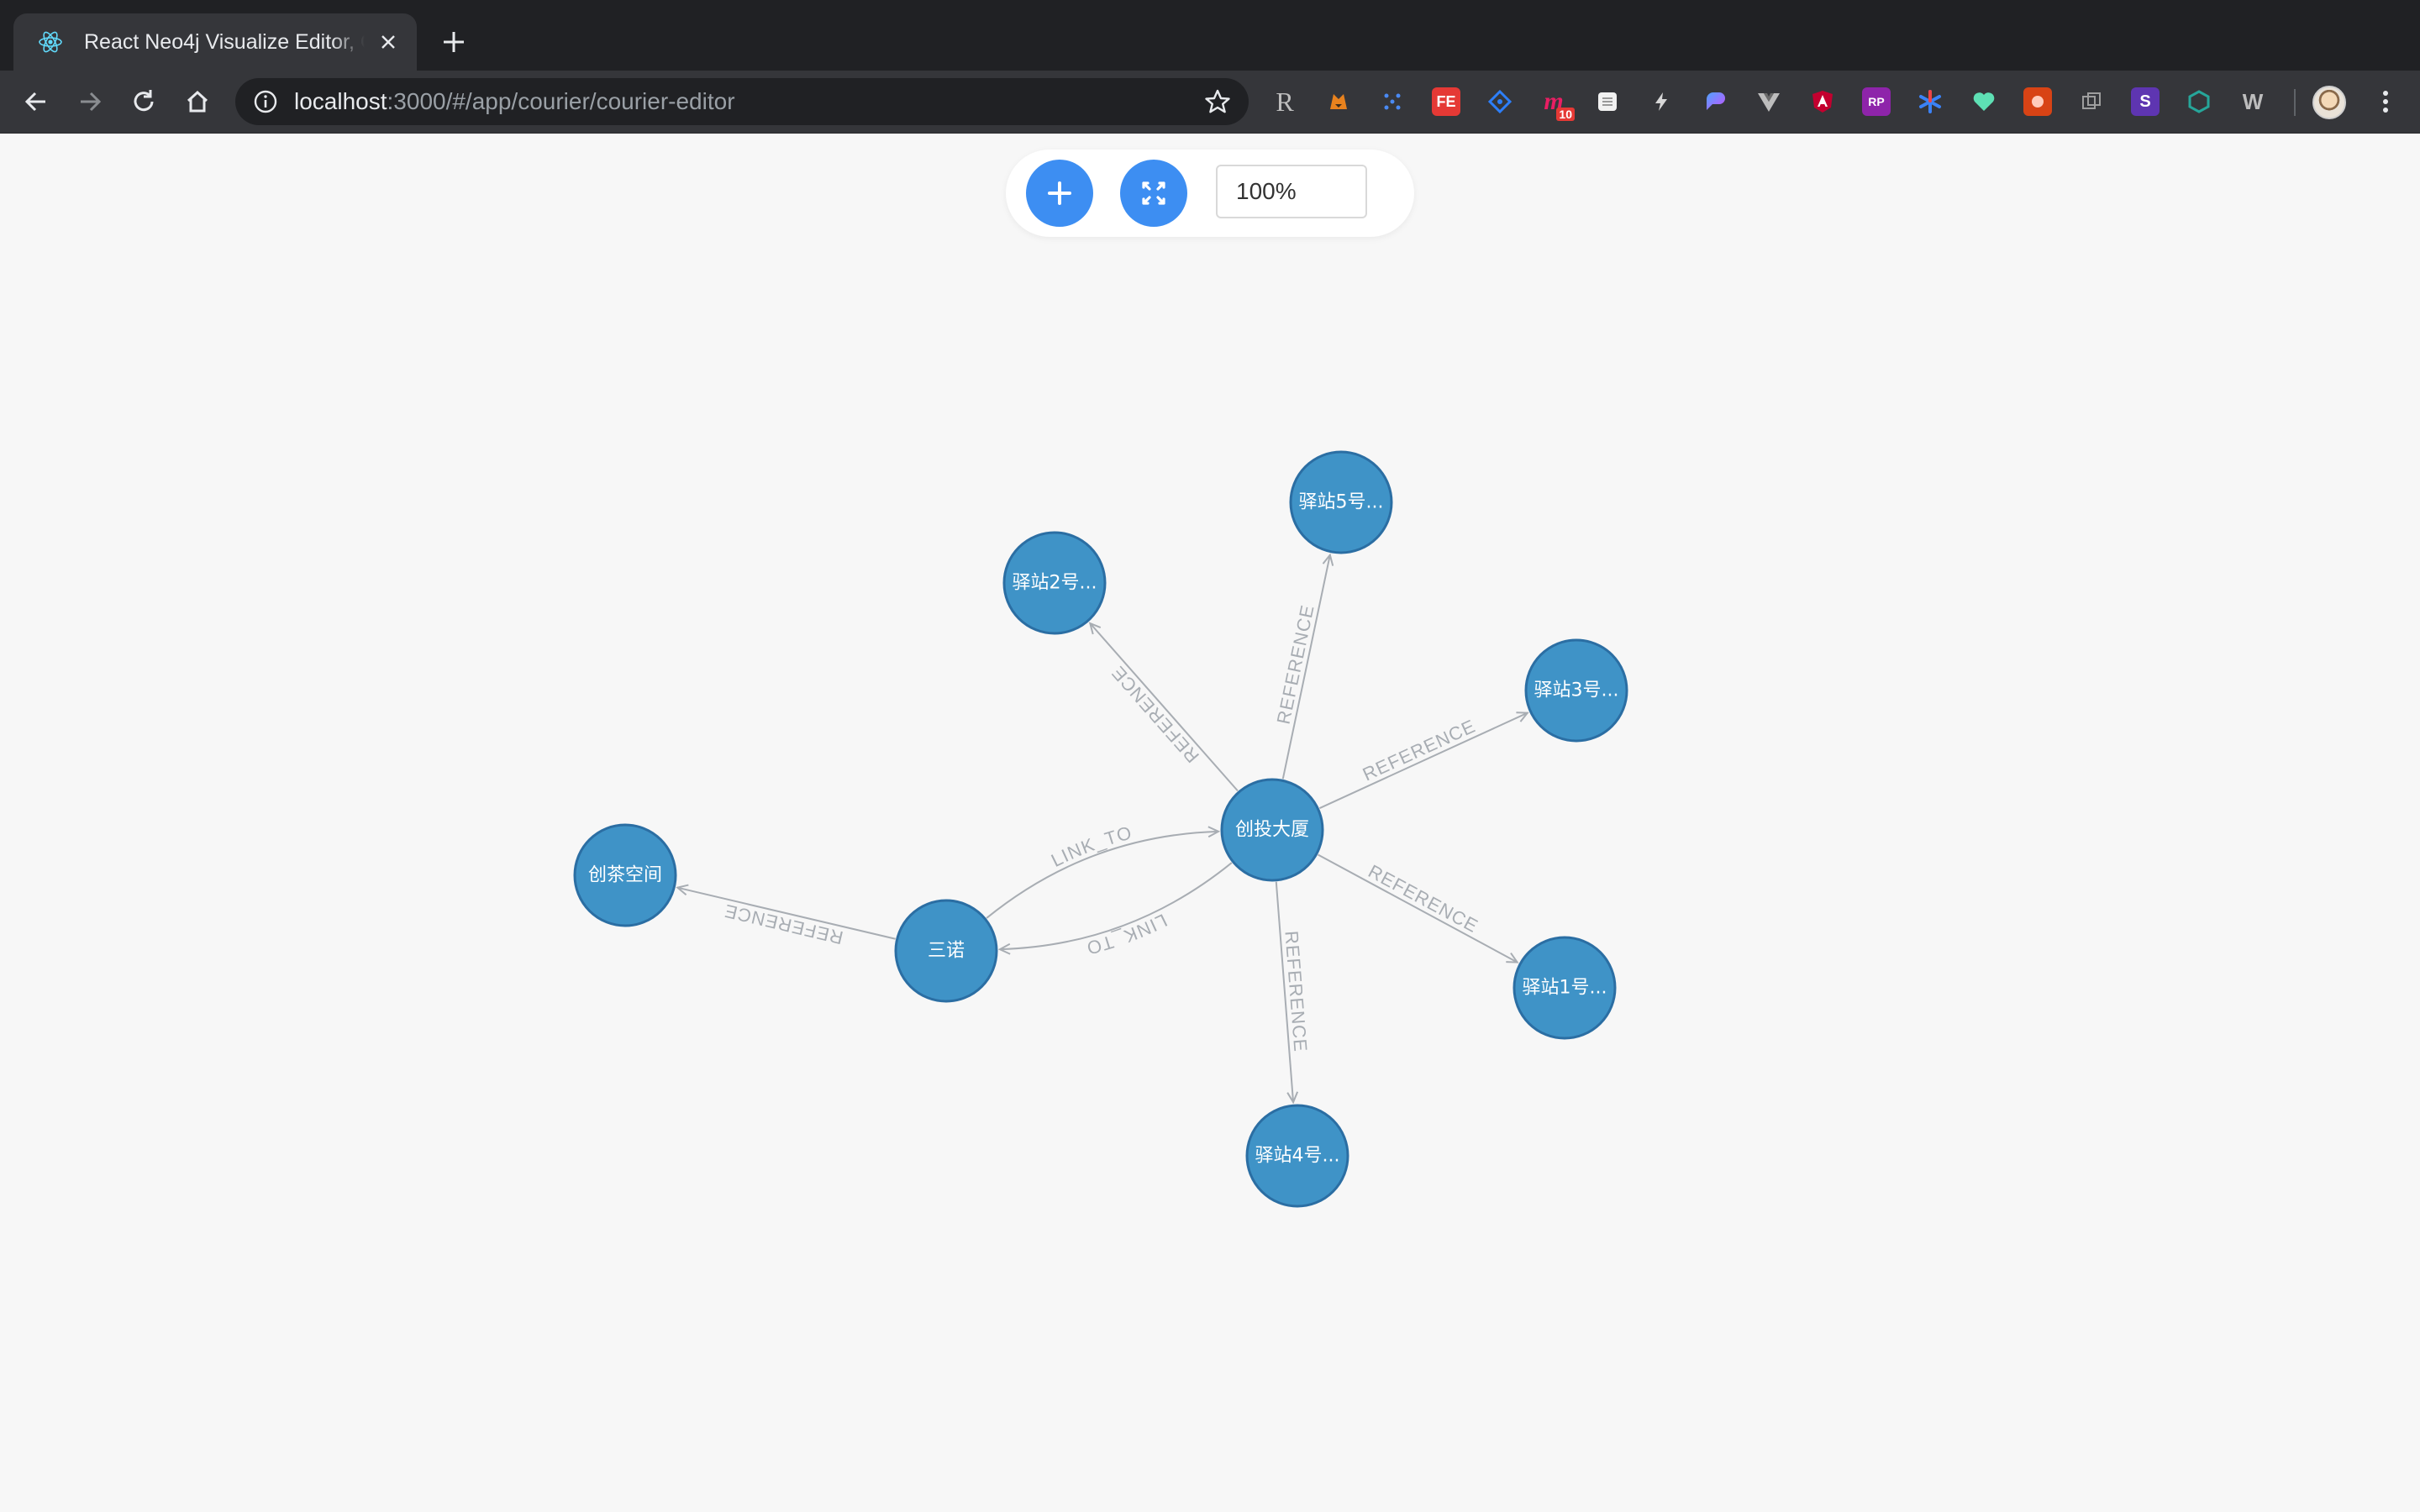 This screenshot has height=1512, width=2420. Describe the element at coordinates (2386, 102) in the screenshot. I see `more-menu-icon` at that location.